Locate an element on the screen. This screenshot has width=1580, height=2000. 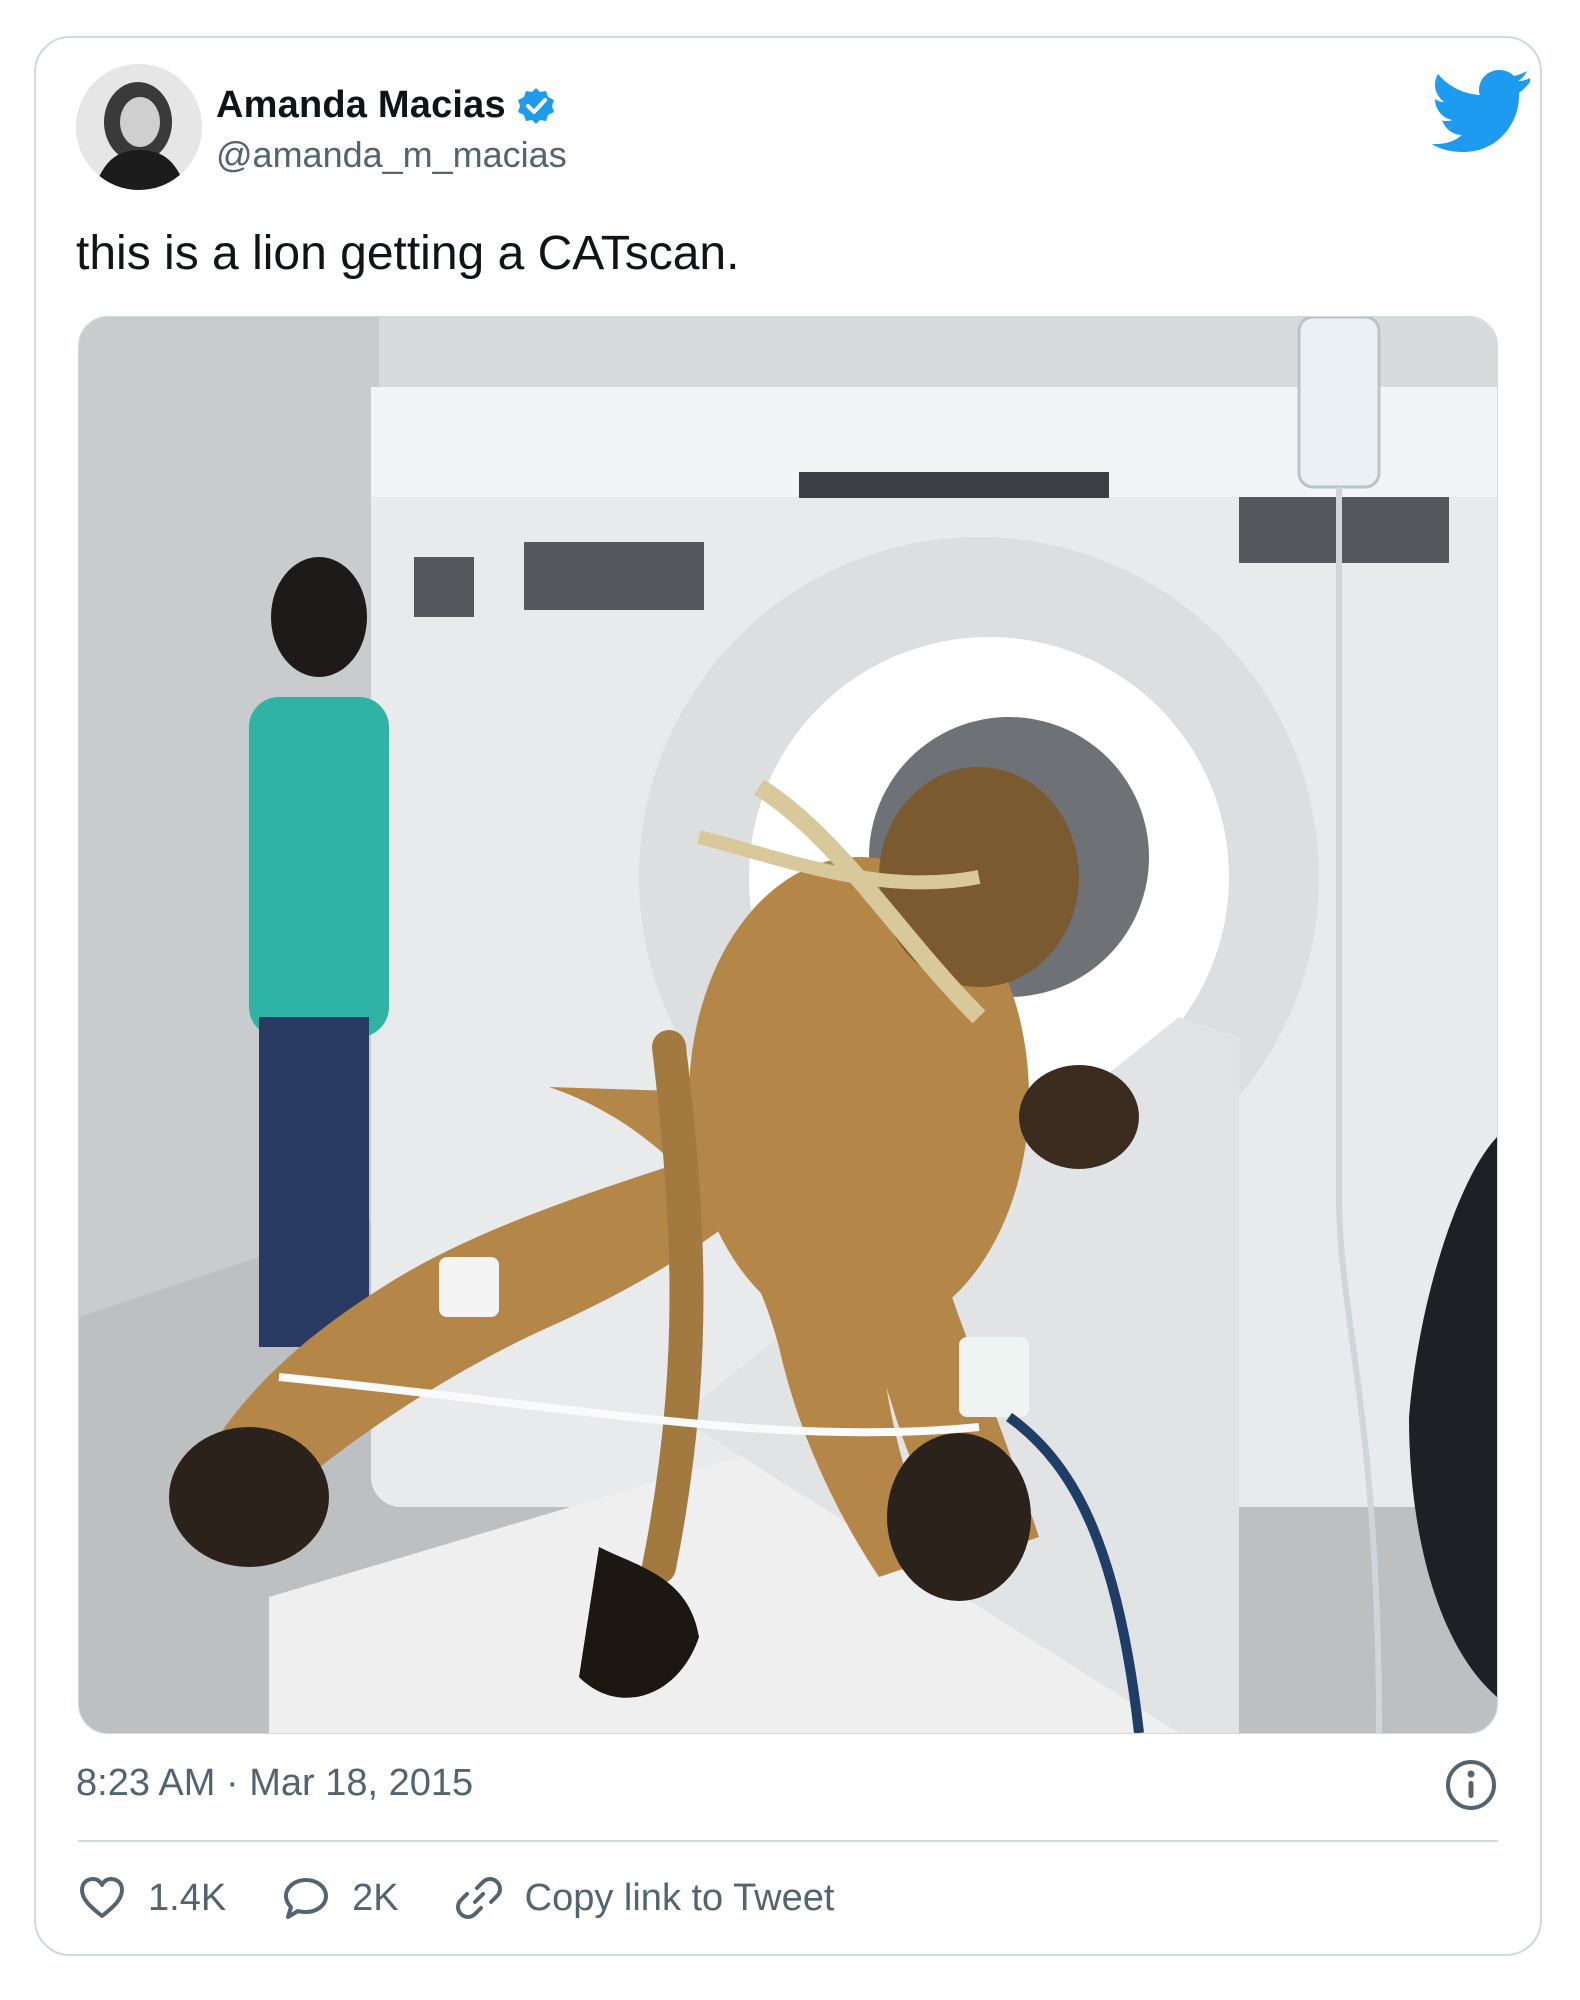
twitter-bird-icon is located at coordinates (1482, 110).